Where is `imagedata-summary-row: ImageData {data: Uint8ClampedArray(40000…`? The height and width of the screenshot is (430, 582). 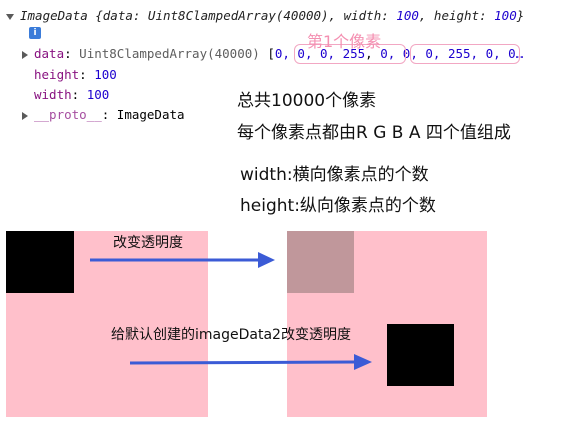 imagedata-summary-row: ImageData {data: Uint8ClampedArray(40000… is located at coordinates (265, 15).